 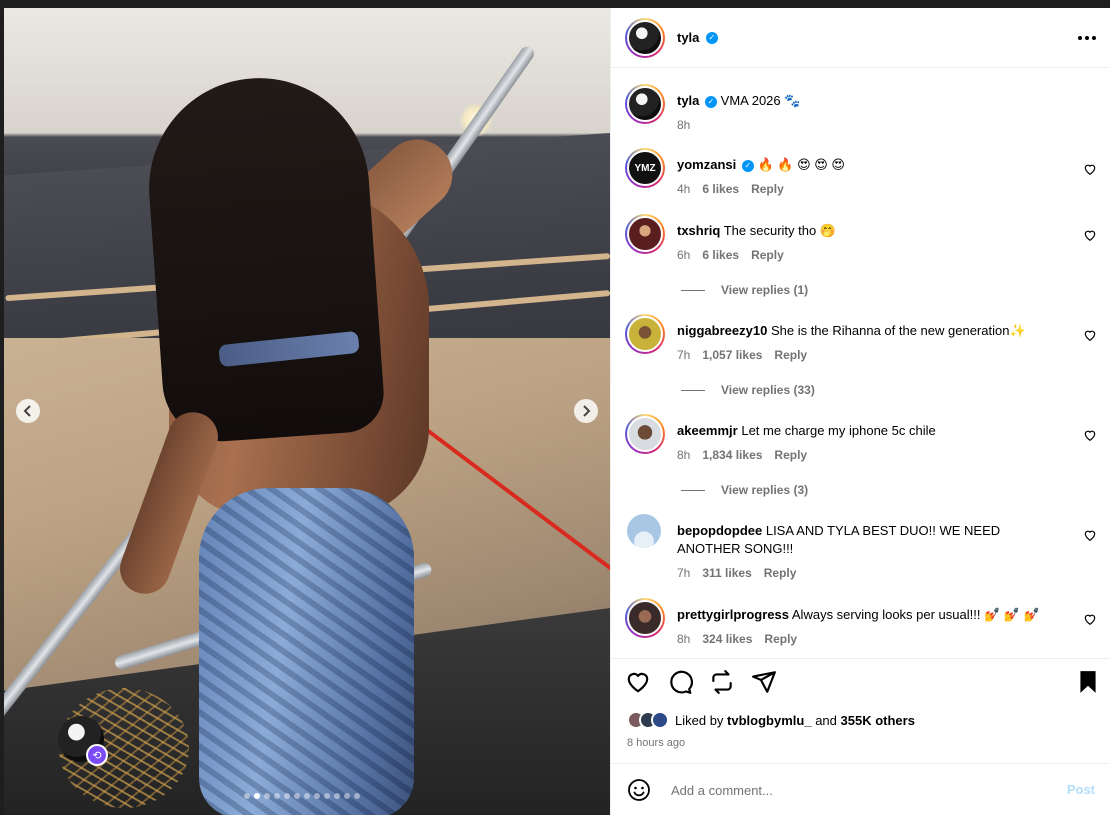 What do you see at coordinates (1088, 682) in the screenshot?
I see `save-icon` at bounding box center [1088, 682].